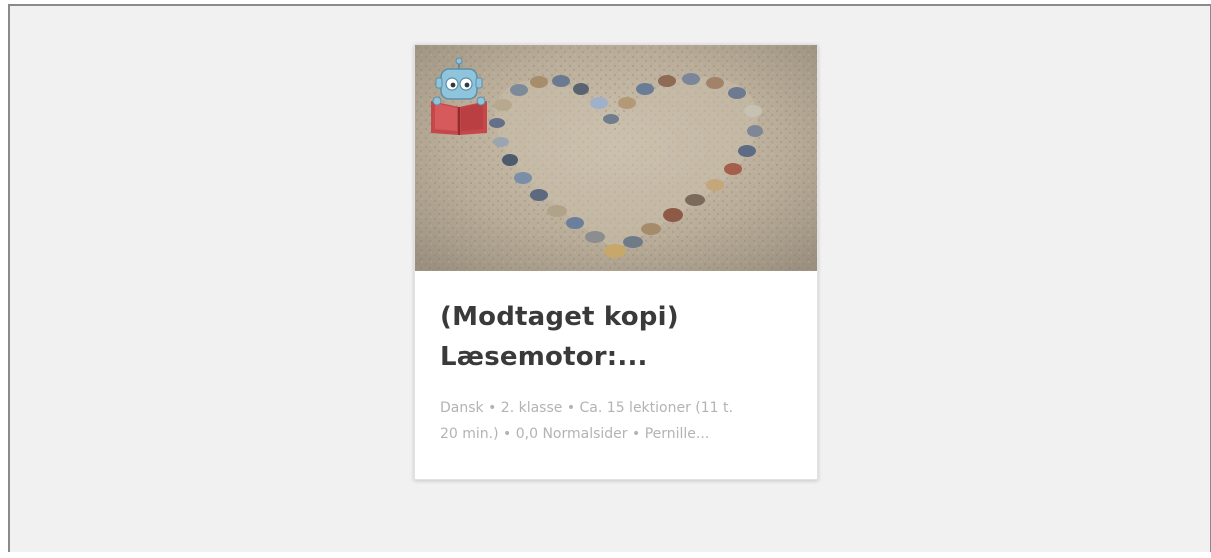 The width and height of the screenshot is (1211, 558). Describe the element at coordinates (459, 96) in the screenshot. I see `robot-reading-book-icon` at that location.